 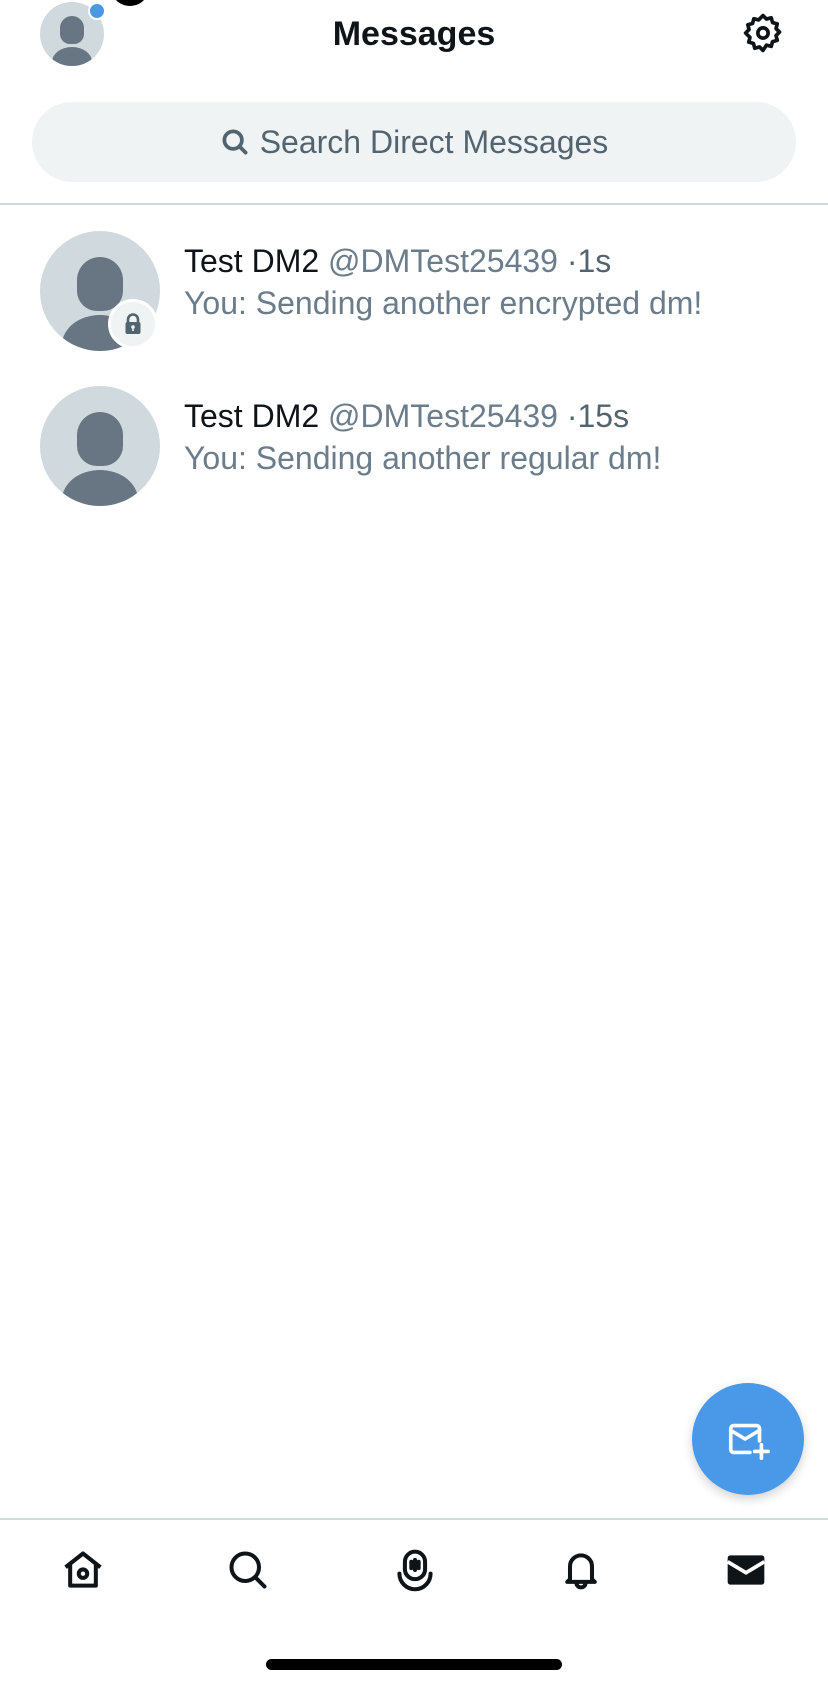 I want to click on gear-icon, so click(x=762, y=33).